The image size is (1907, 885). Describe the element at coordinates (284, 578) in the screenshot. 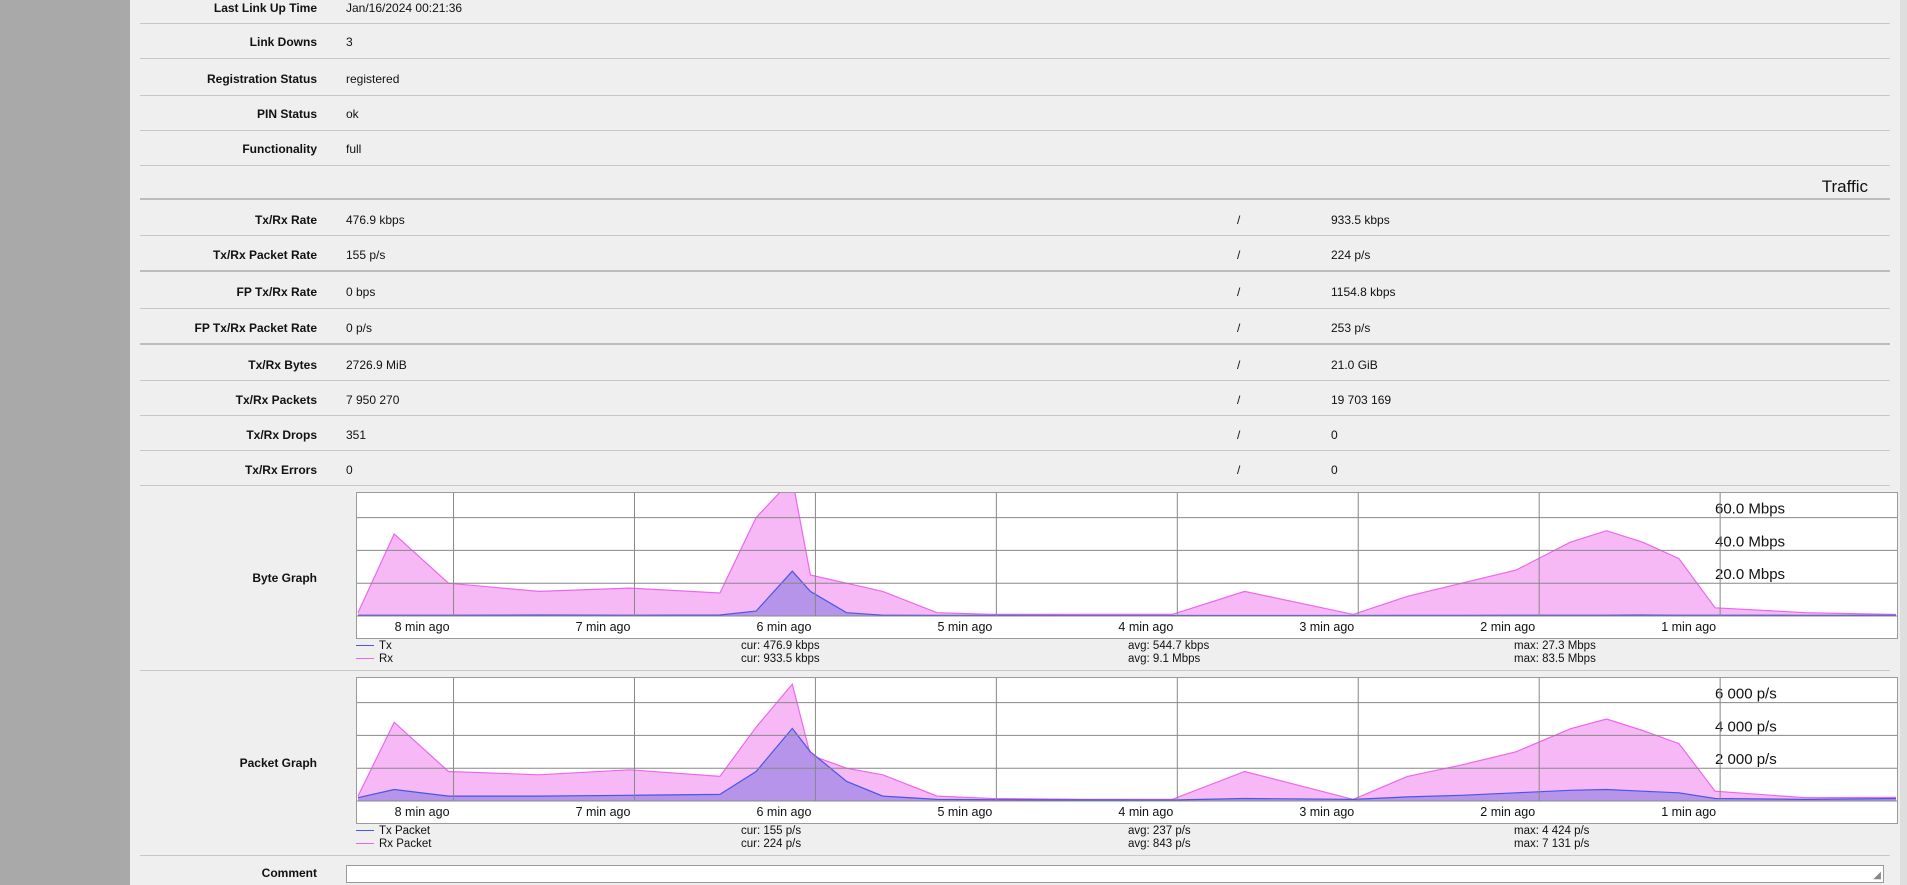

I see `byte-graph-label: Byte Graph` at that location.